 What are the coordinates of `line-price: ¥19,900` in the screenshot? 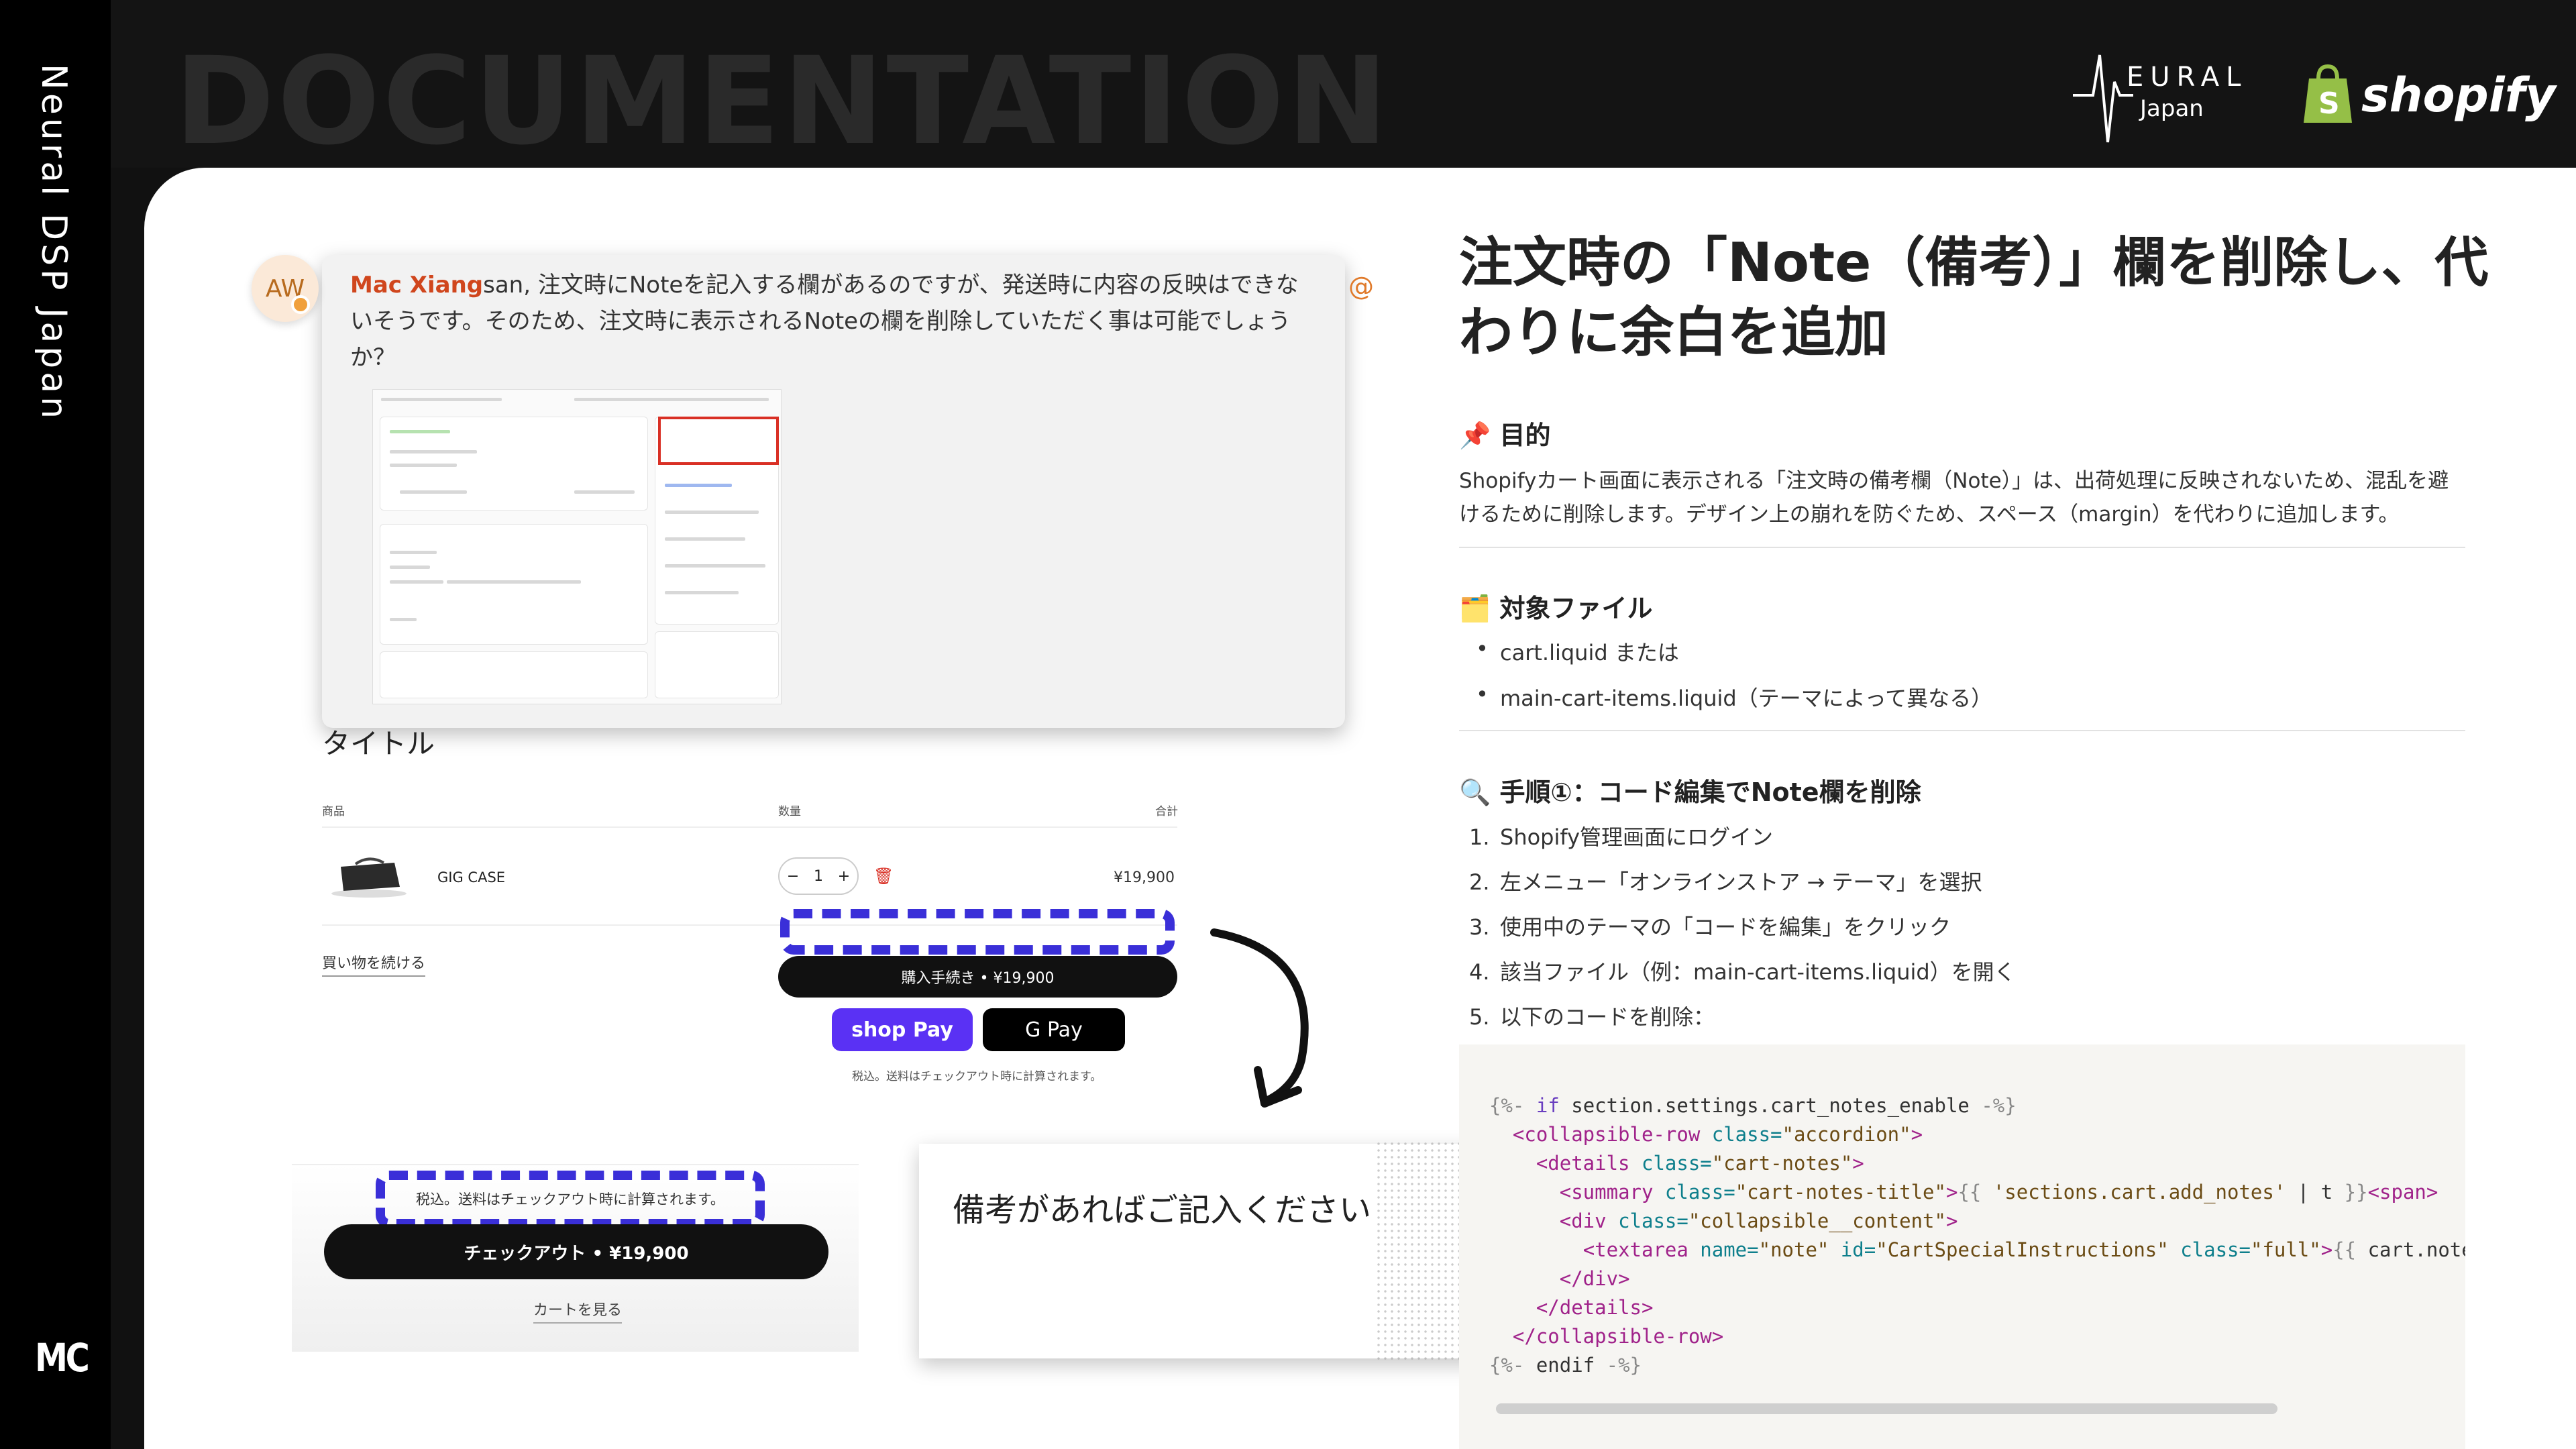 It's located at (1144, 877).